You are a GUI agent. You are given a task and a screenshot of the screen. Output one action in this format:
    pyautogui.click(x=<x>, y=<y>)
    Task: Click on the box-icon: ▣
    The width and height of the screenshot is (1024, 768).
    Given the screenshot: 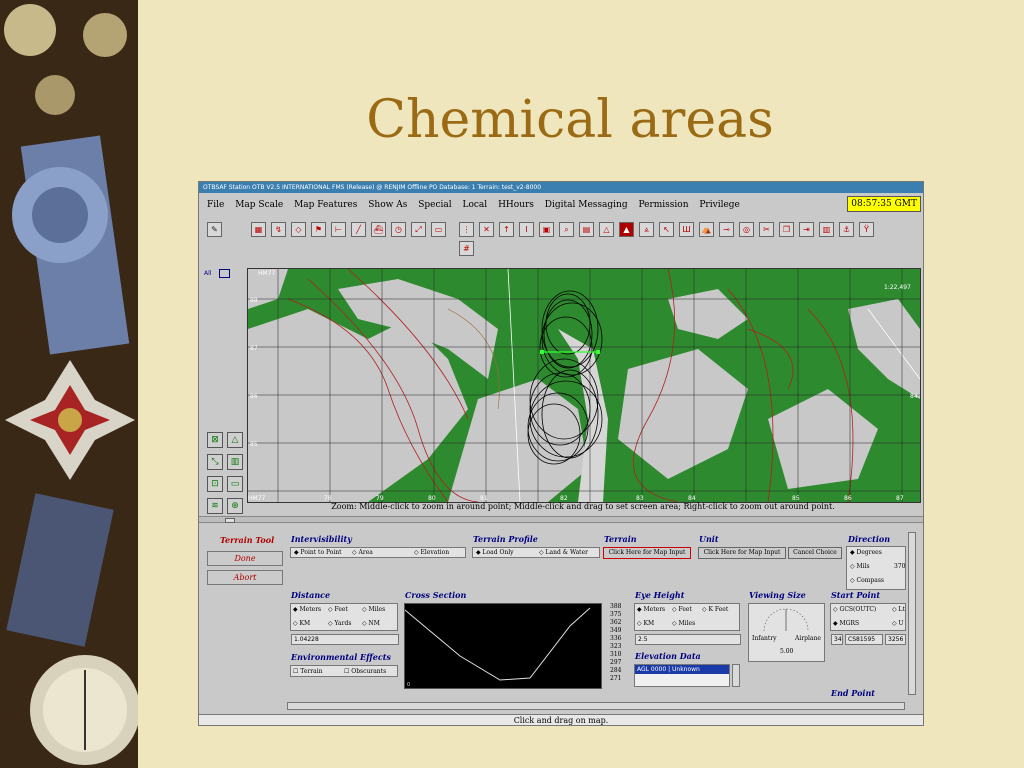 What is the action you would take?
    pyautogui.click(x=546, y=229)
    